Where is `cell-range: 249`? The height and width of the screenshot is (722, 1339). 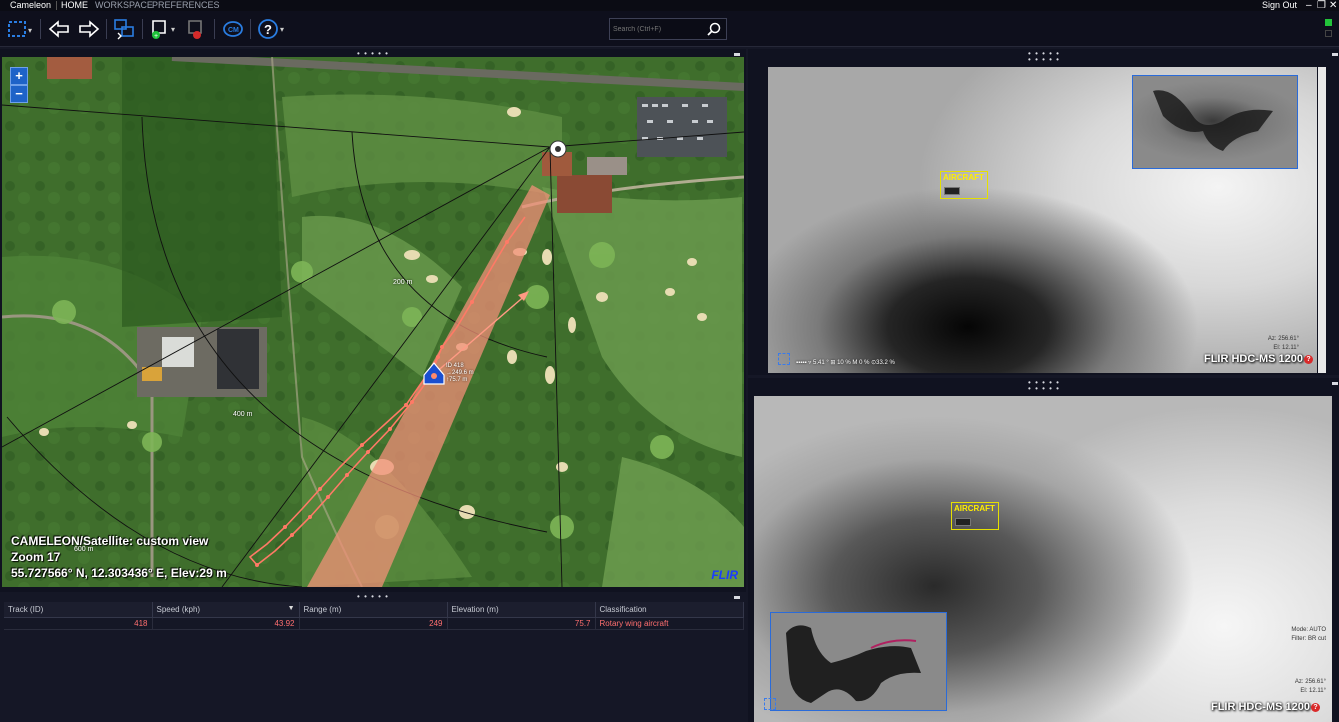 cell-range: 249 is located at coordinates (373, 623).